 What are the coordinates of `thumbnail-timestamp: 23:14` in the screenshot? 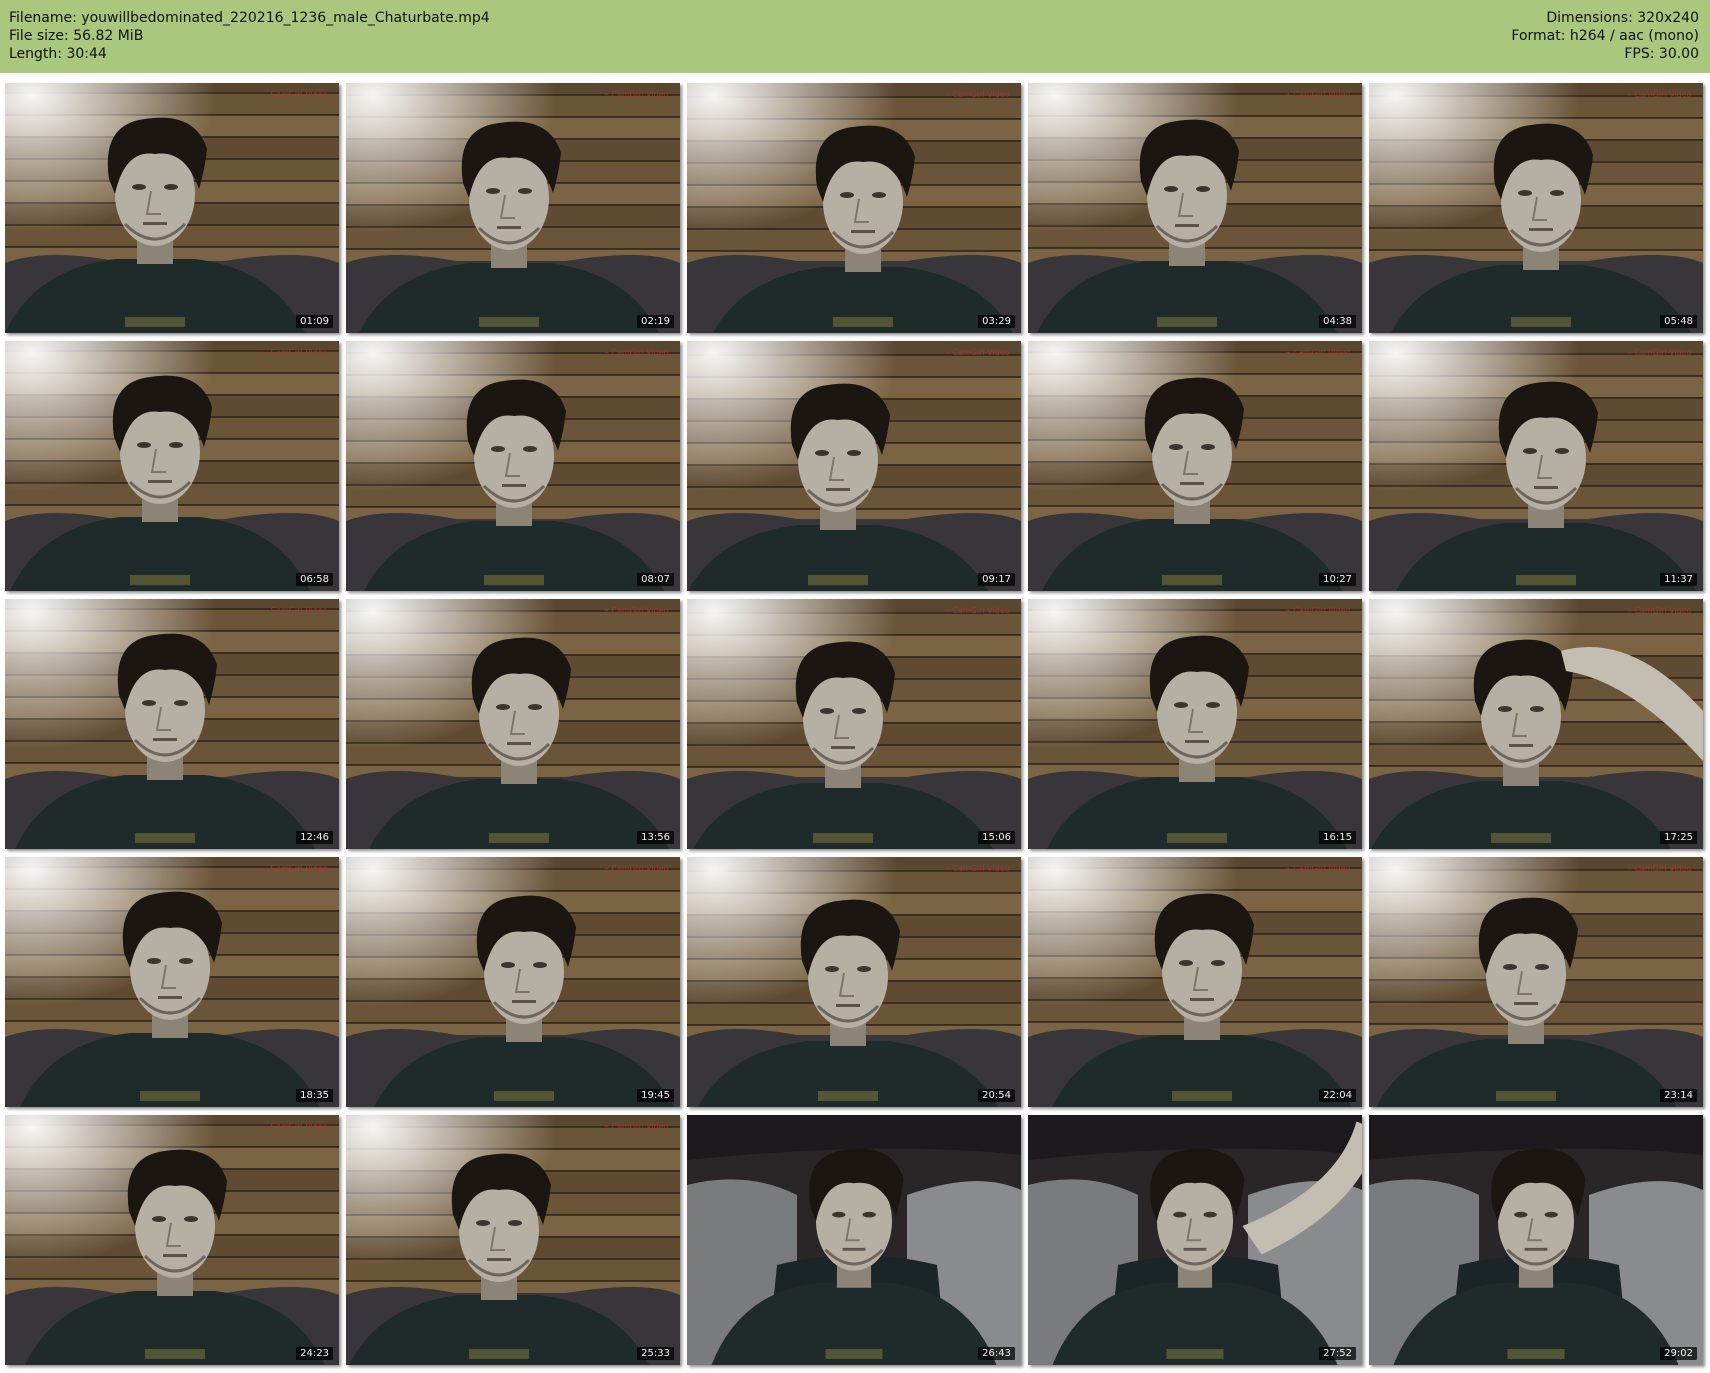 It's located at (1678, 1095).